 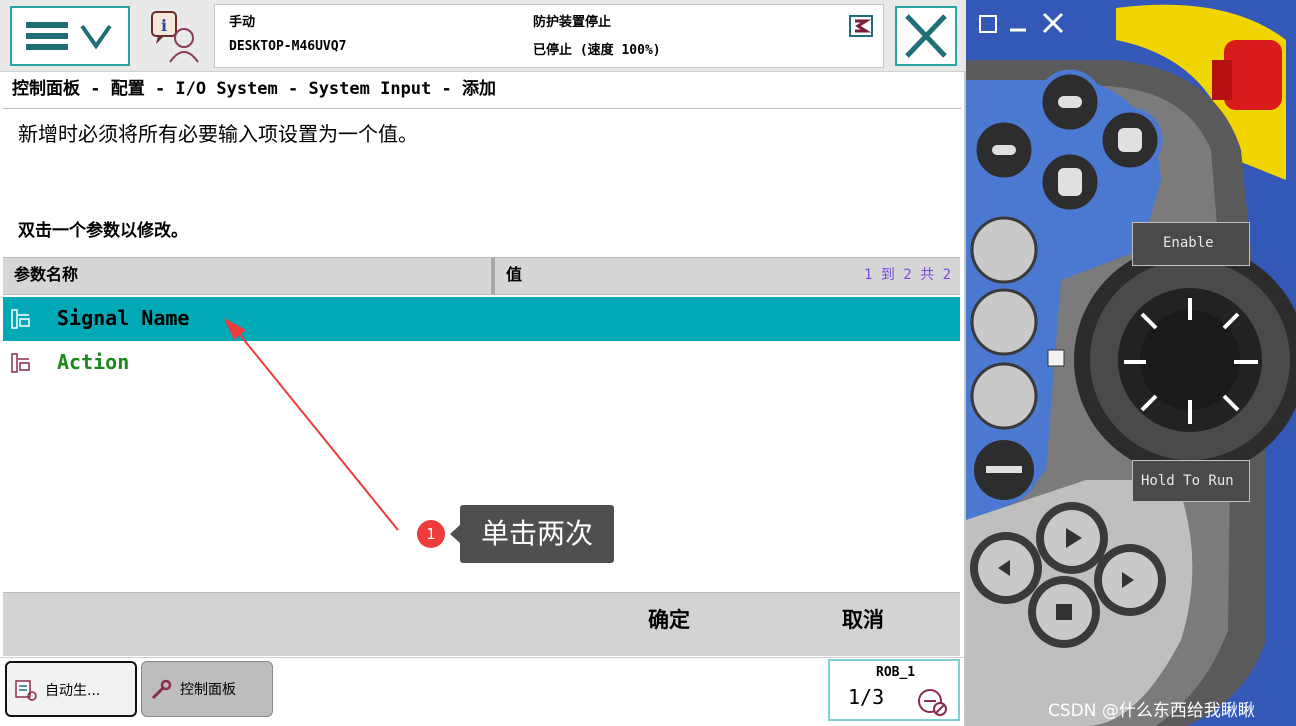 I want to click on enable-button: Enable, so click(x=1191, y=244).